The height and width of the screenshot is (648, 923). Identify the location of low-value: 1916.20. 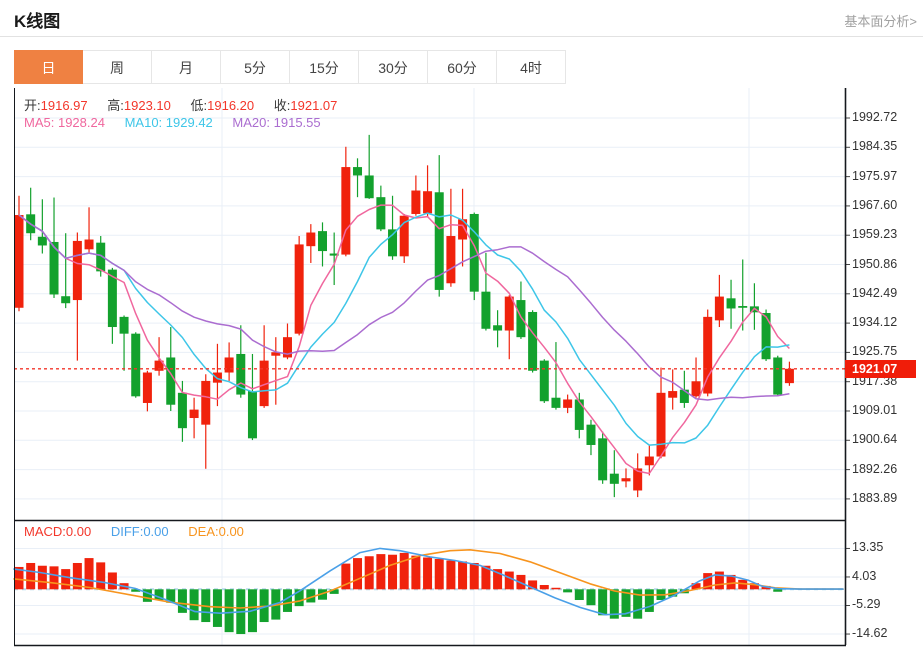
(231, 105).